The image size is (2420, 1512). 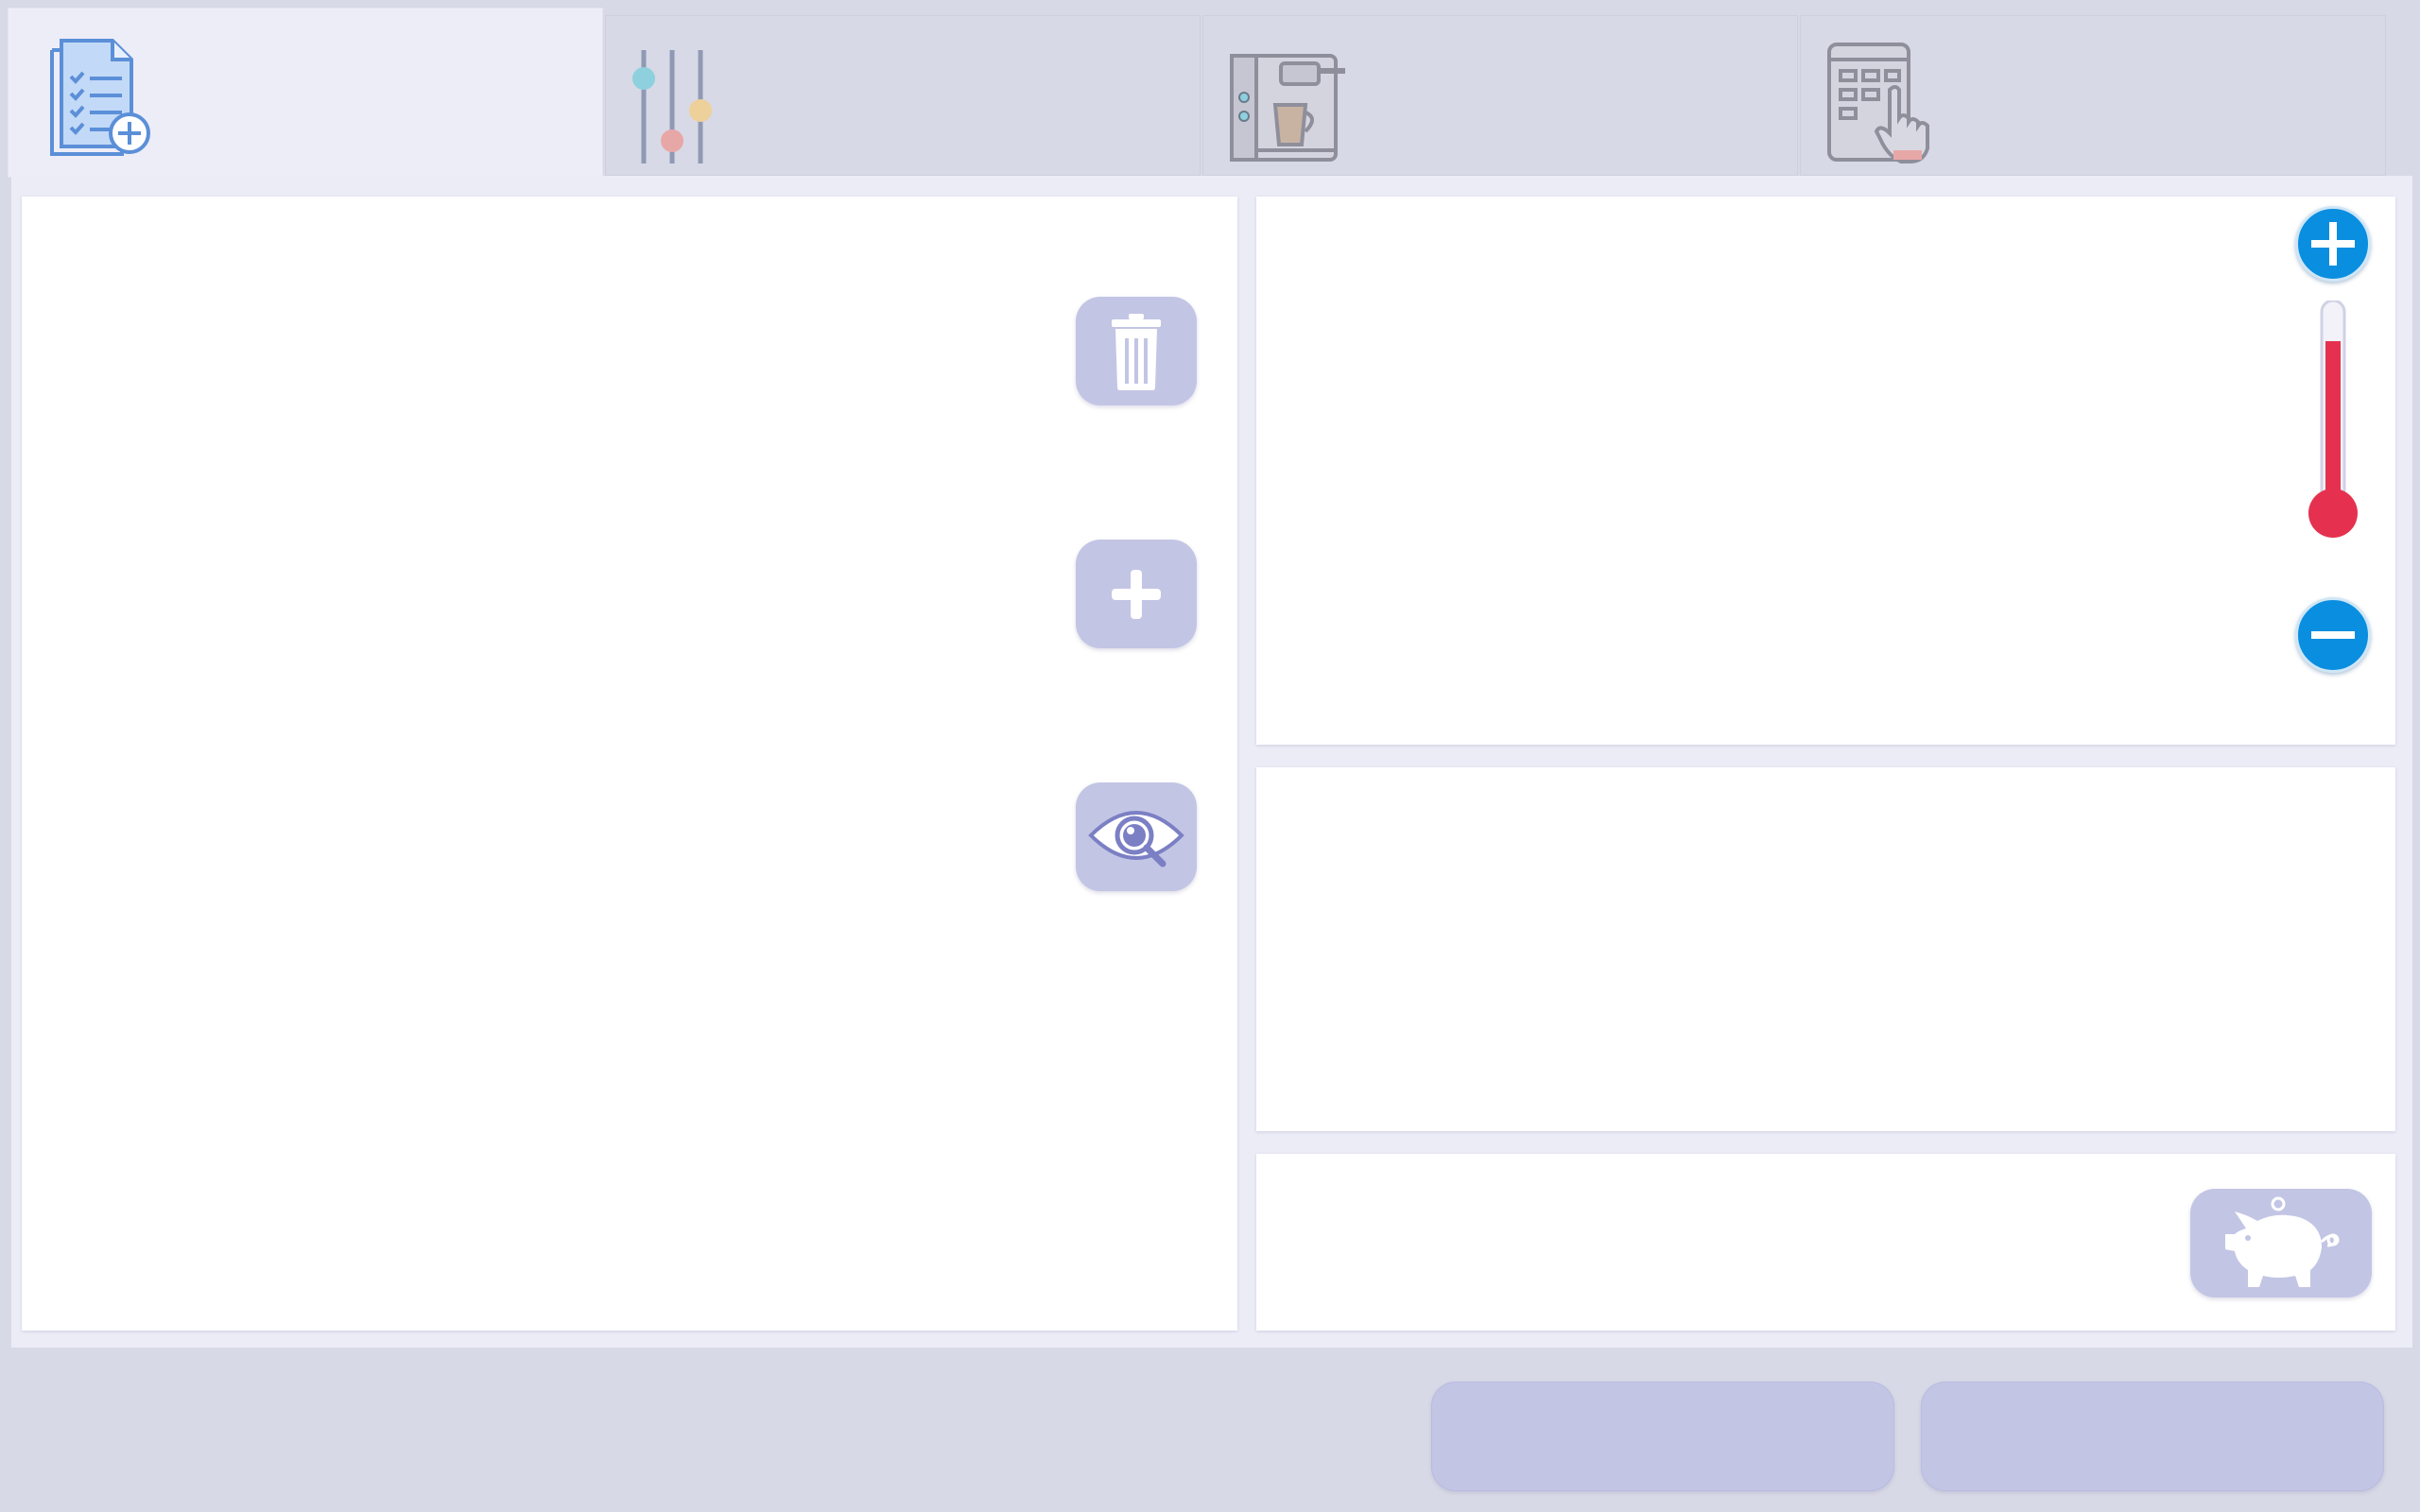 I want to click on tab-settings, so click(x=903, y=95).